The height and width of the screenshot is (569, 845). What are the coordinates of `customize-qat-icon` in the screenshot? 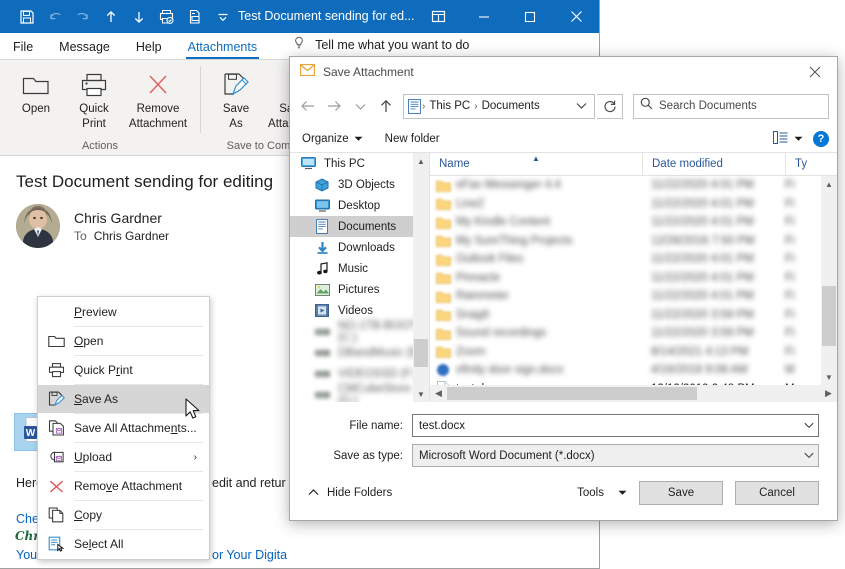 It's located at (223, 17).